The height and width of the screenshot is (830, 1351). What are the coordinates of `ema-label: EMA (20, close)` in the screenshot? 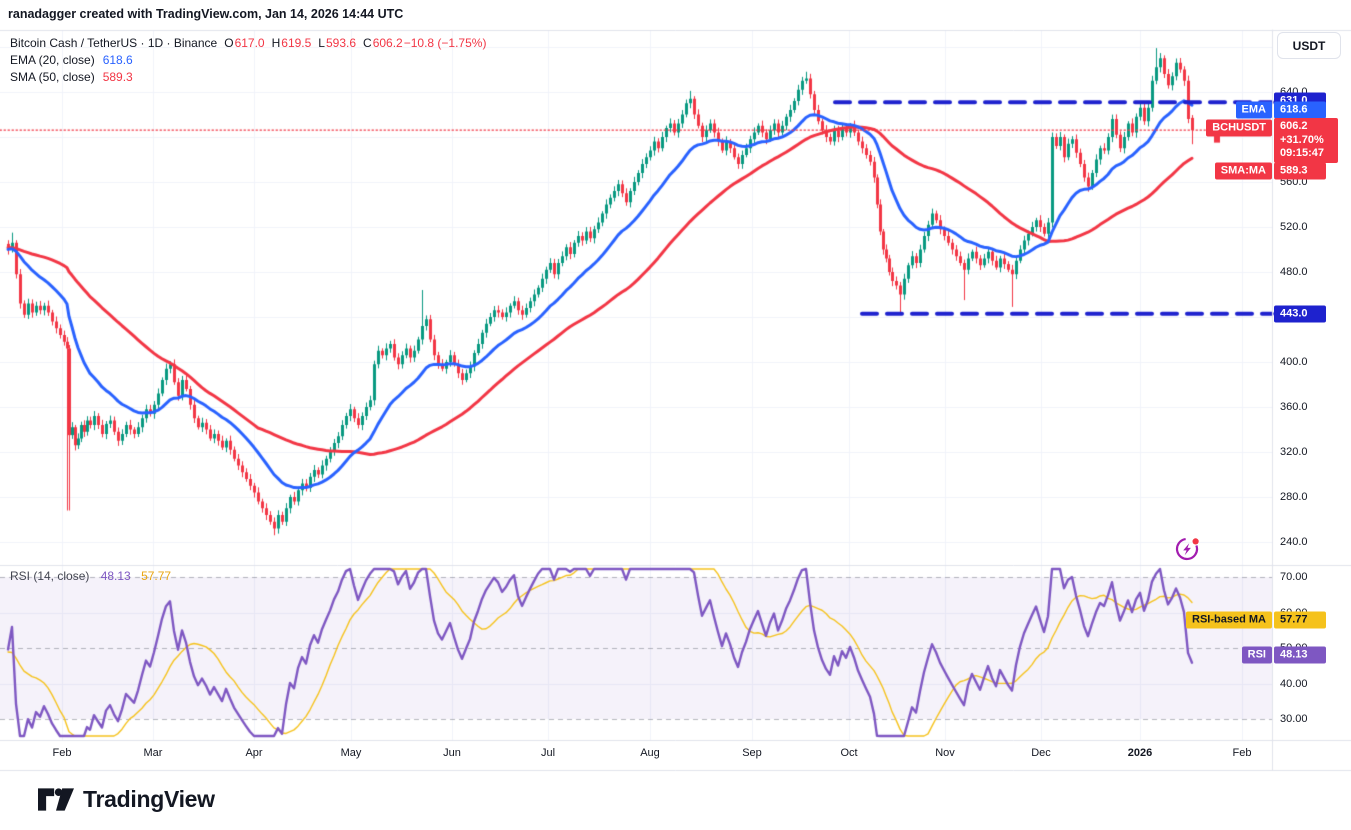 It's located at (52, 60).